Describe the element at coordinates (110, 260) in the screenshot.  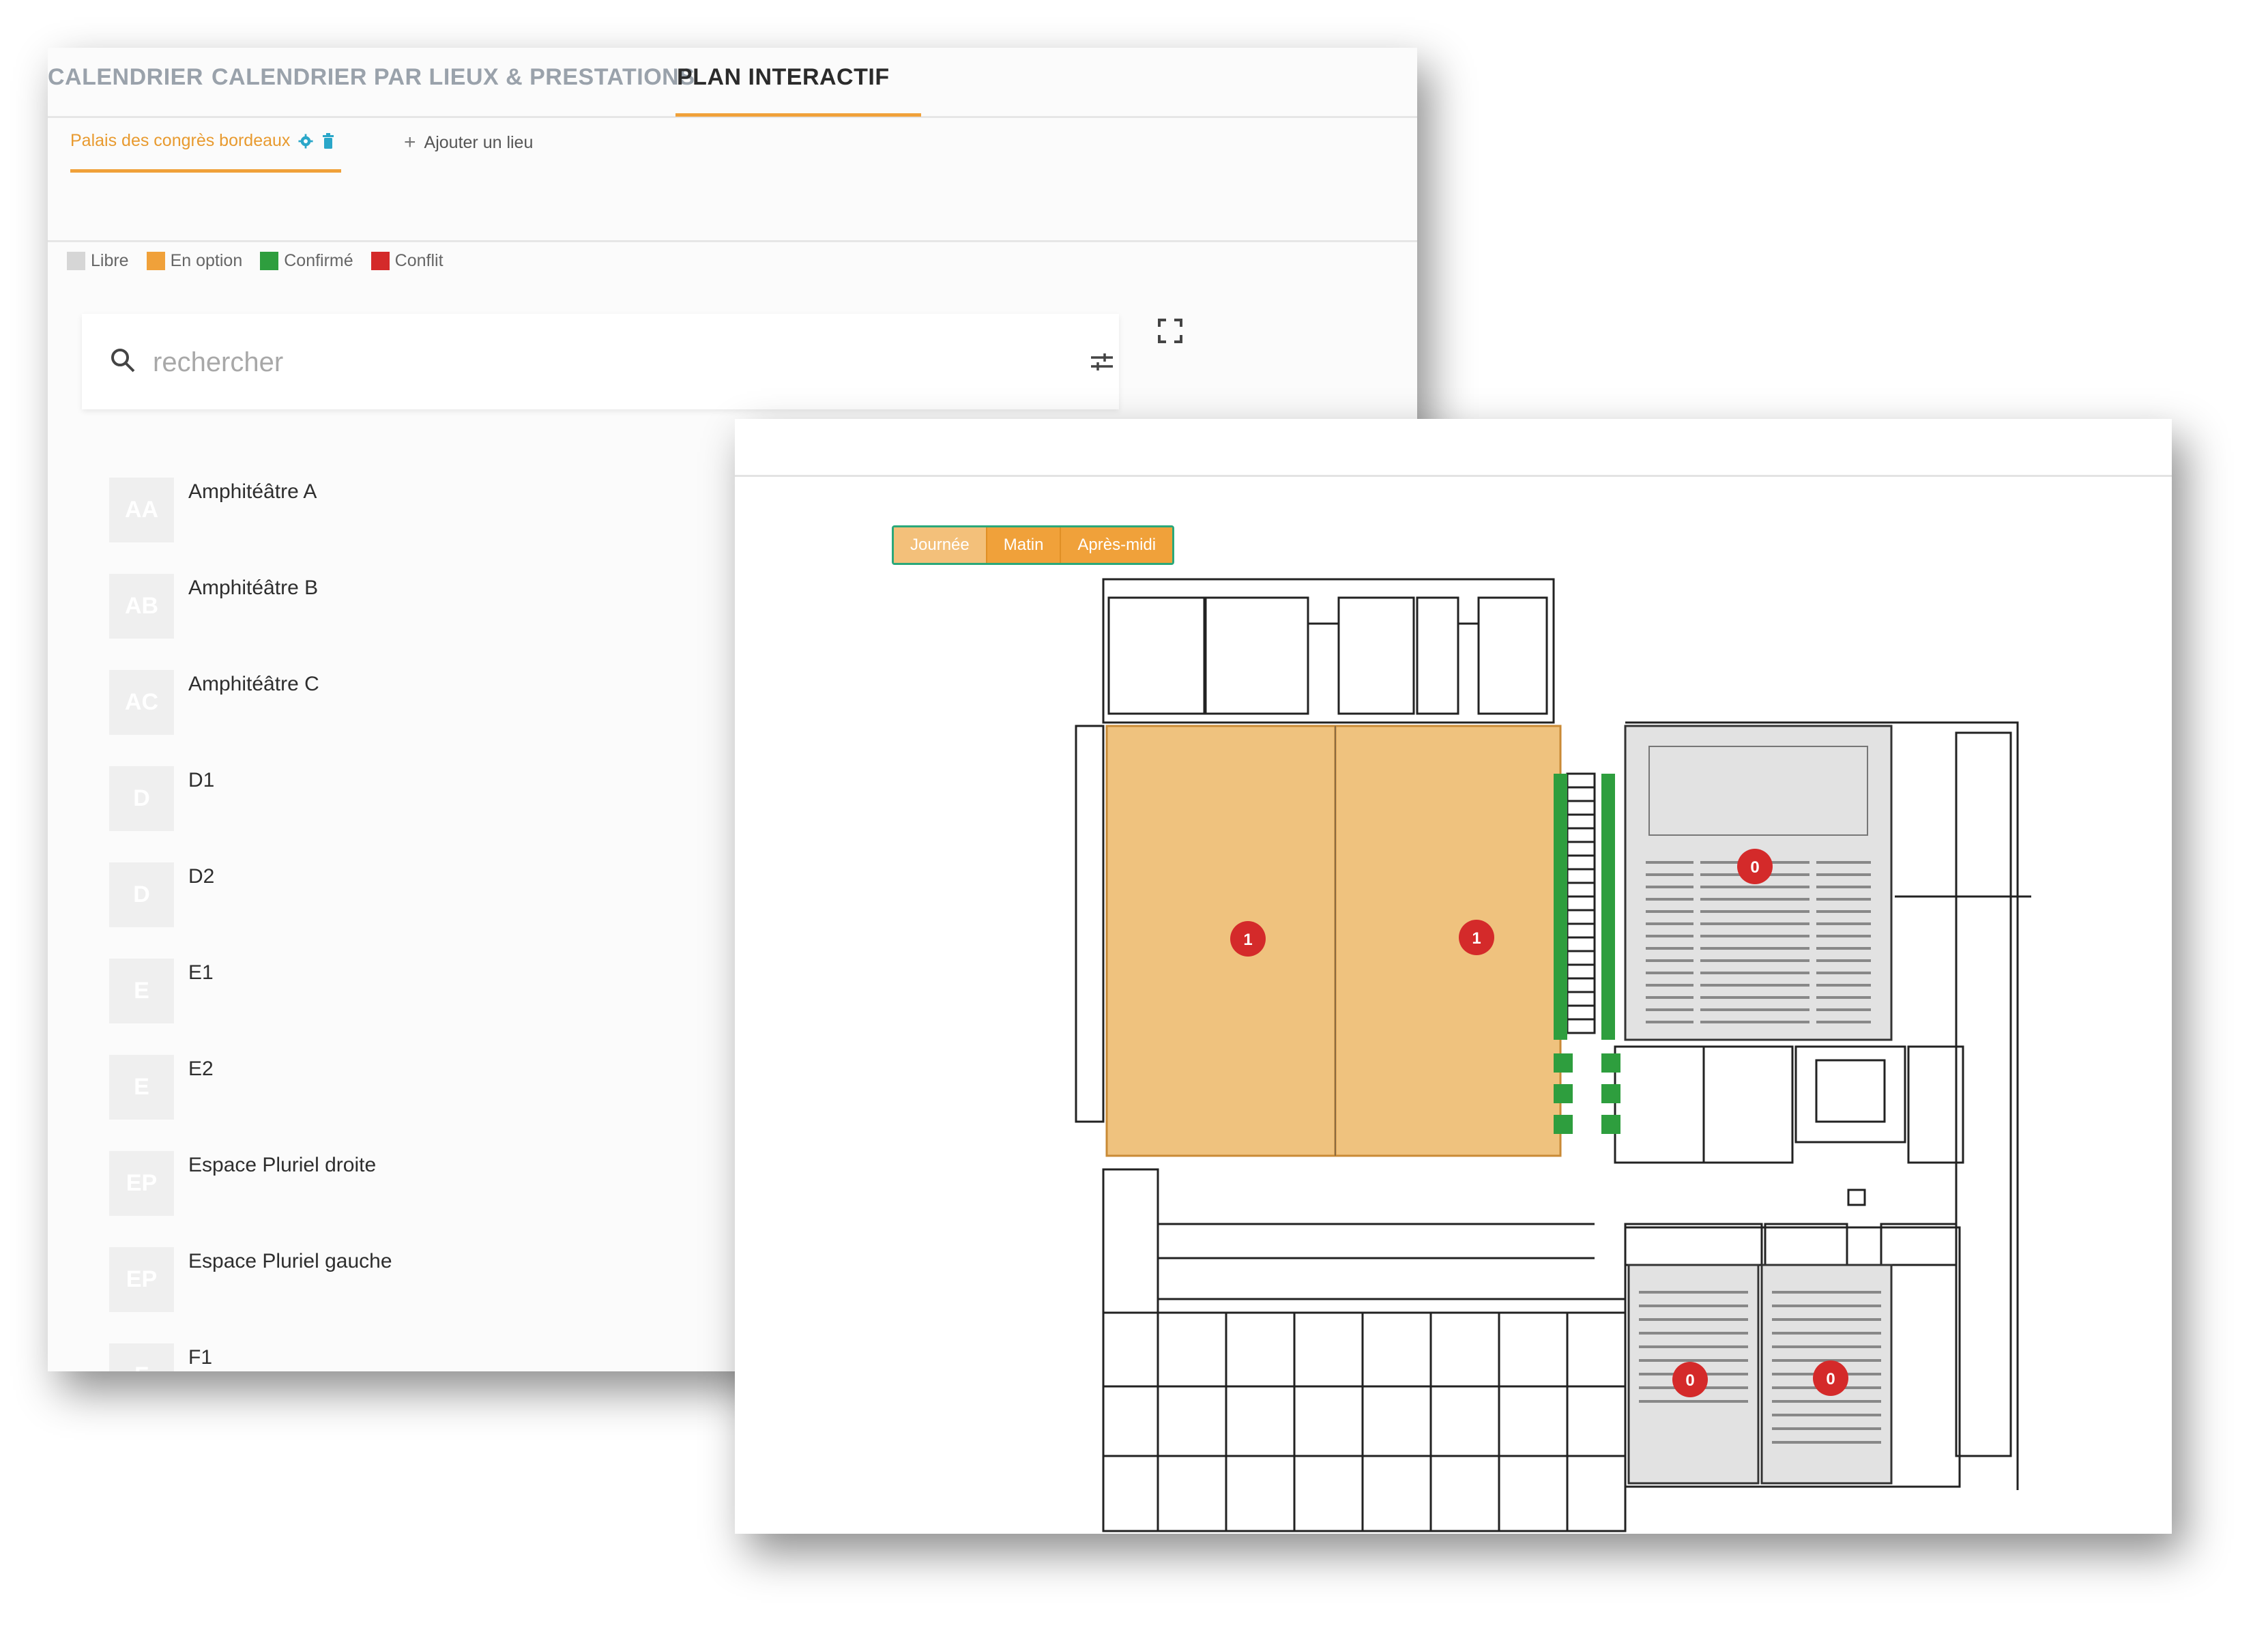
I see `legend-label: Libre` at that location.